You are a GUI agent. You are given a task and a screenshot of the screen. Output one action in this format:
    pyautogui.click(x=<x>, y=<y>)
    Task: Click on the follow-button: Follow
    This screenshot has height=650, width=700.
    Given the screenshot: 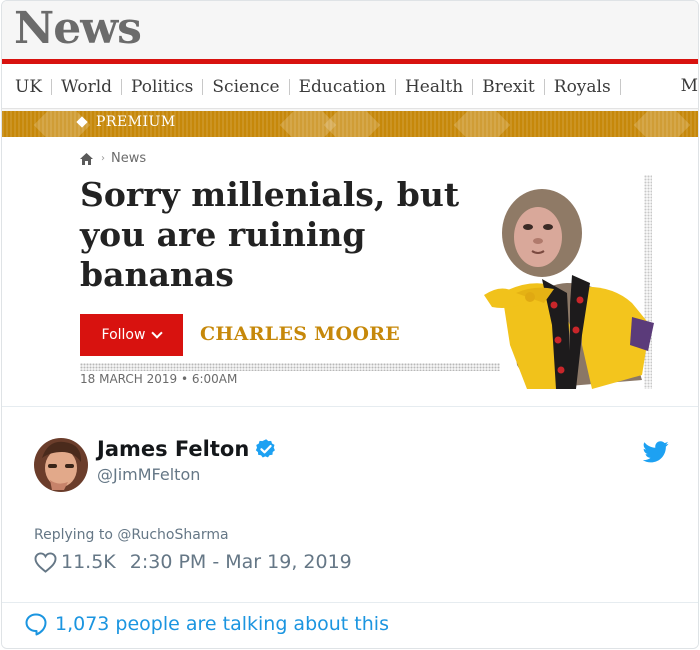 What is the action you would take?
    pyautogui.click(x=131, y=335)
    